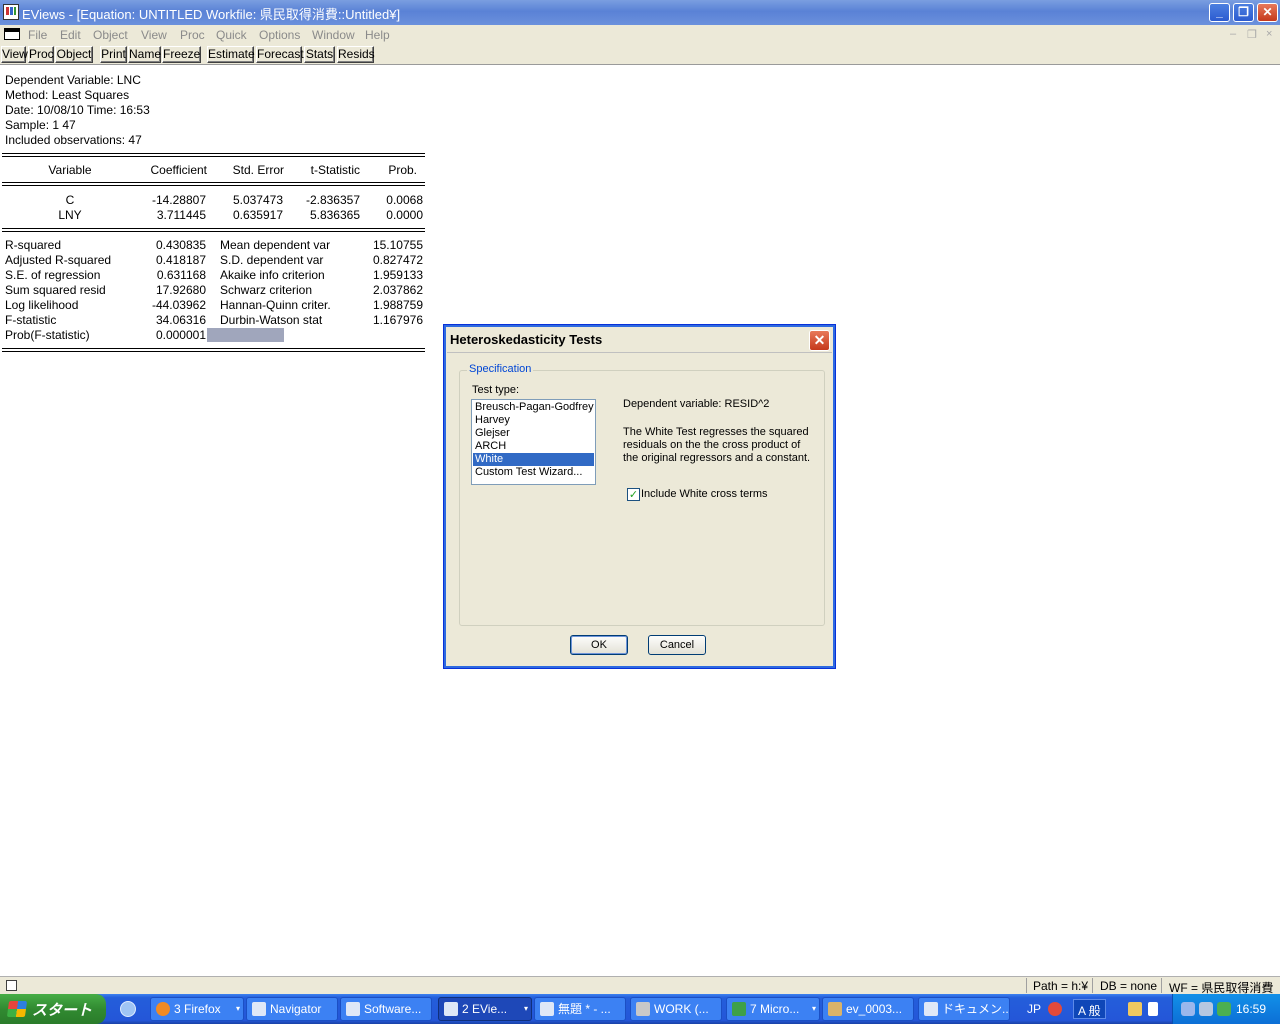  Describe the element at coordinates (356, 54) in the screenshot. I see `resids-button: Resids` at that location.